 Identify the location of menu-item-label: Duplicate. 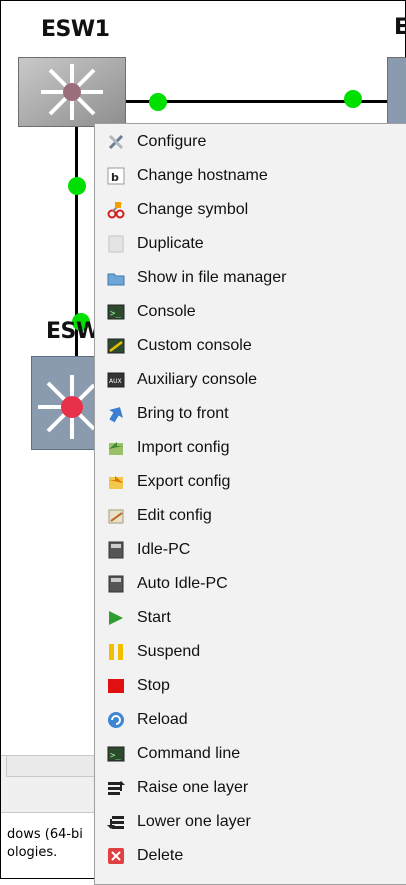
(170, 243).